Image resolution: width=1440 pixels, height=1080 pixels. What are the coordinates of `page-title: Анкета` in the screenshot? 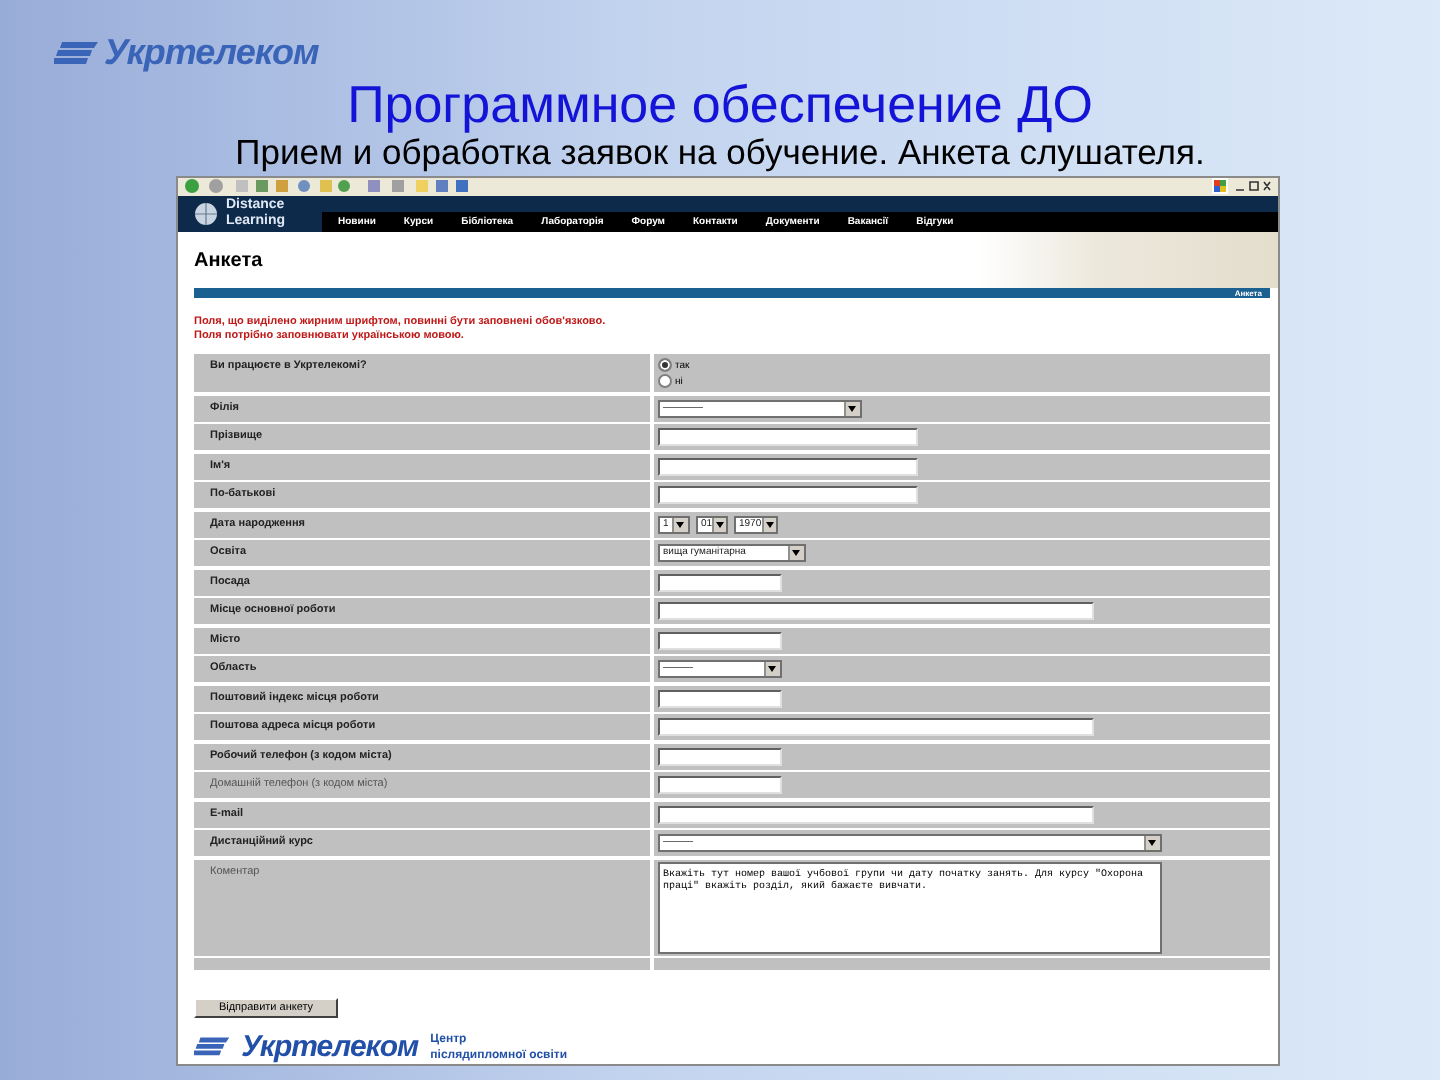 It's located at (228, 260).